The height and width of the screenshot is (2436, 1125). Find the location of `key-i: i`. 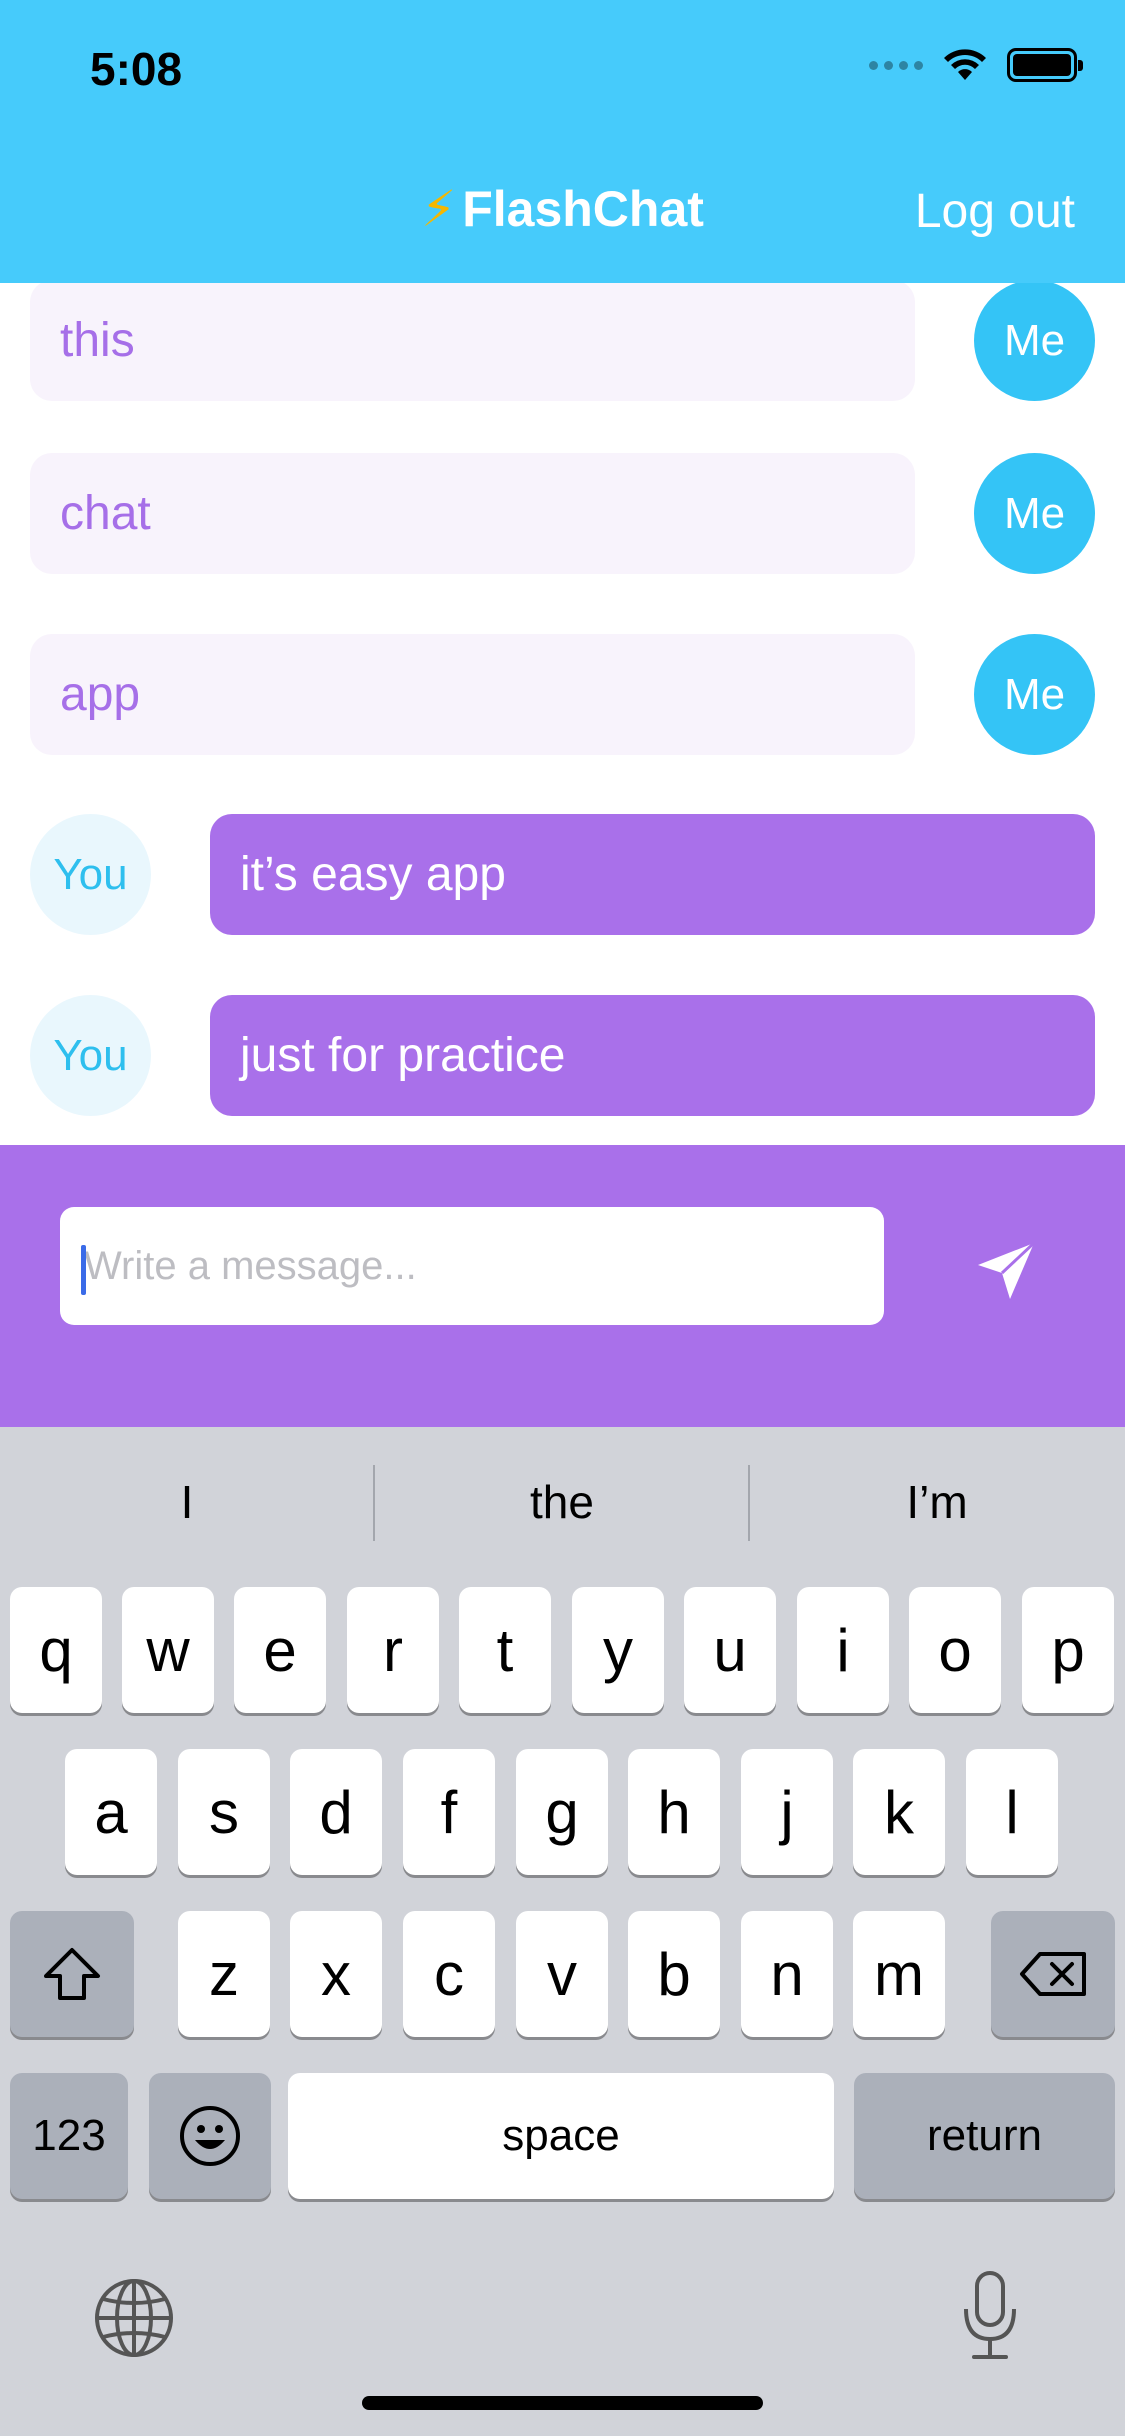

key-i: i is located at coordinates (843, 1650).